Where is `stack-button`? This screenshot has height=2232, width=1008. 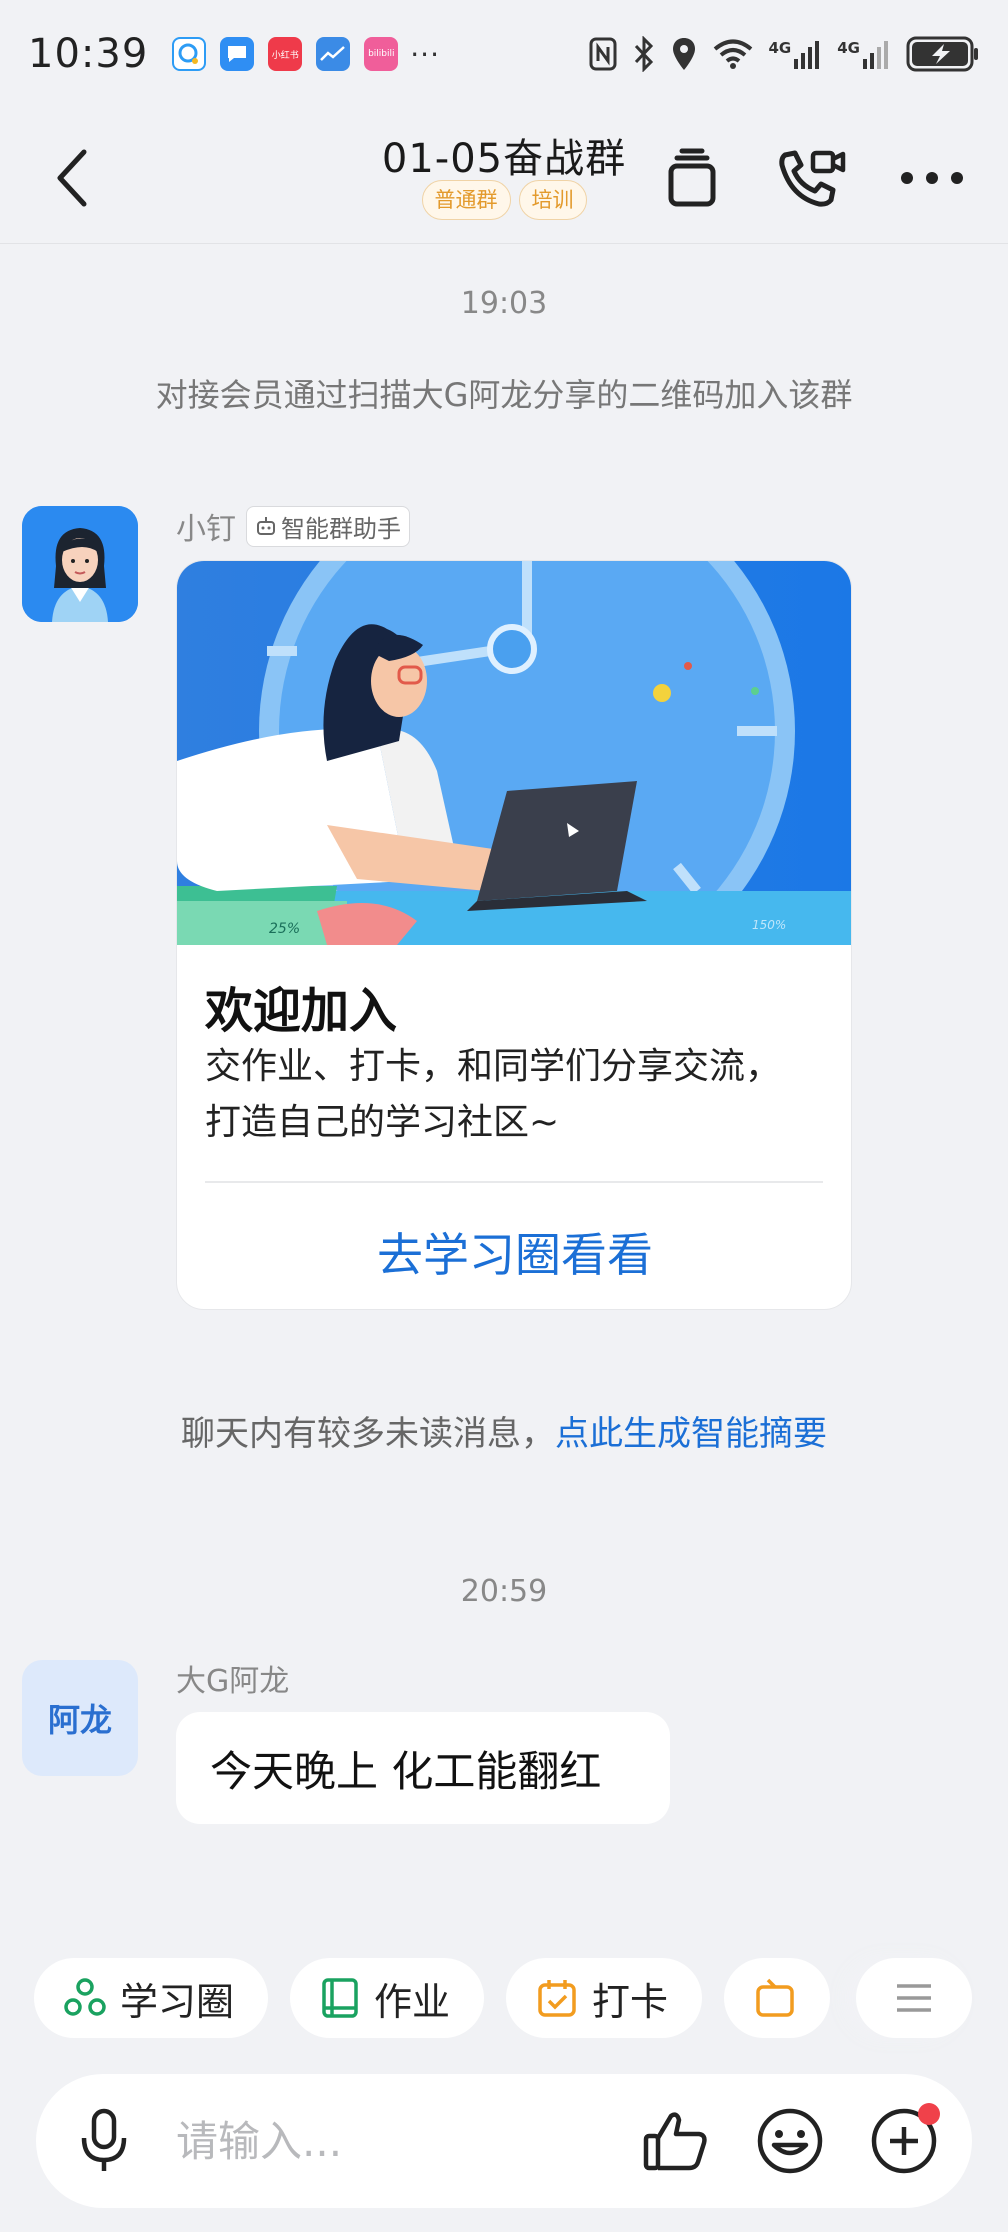 stack-button is located at coordinates (692, 178).